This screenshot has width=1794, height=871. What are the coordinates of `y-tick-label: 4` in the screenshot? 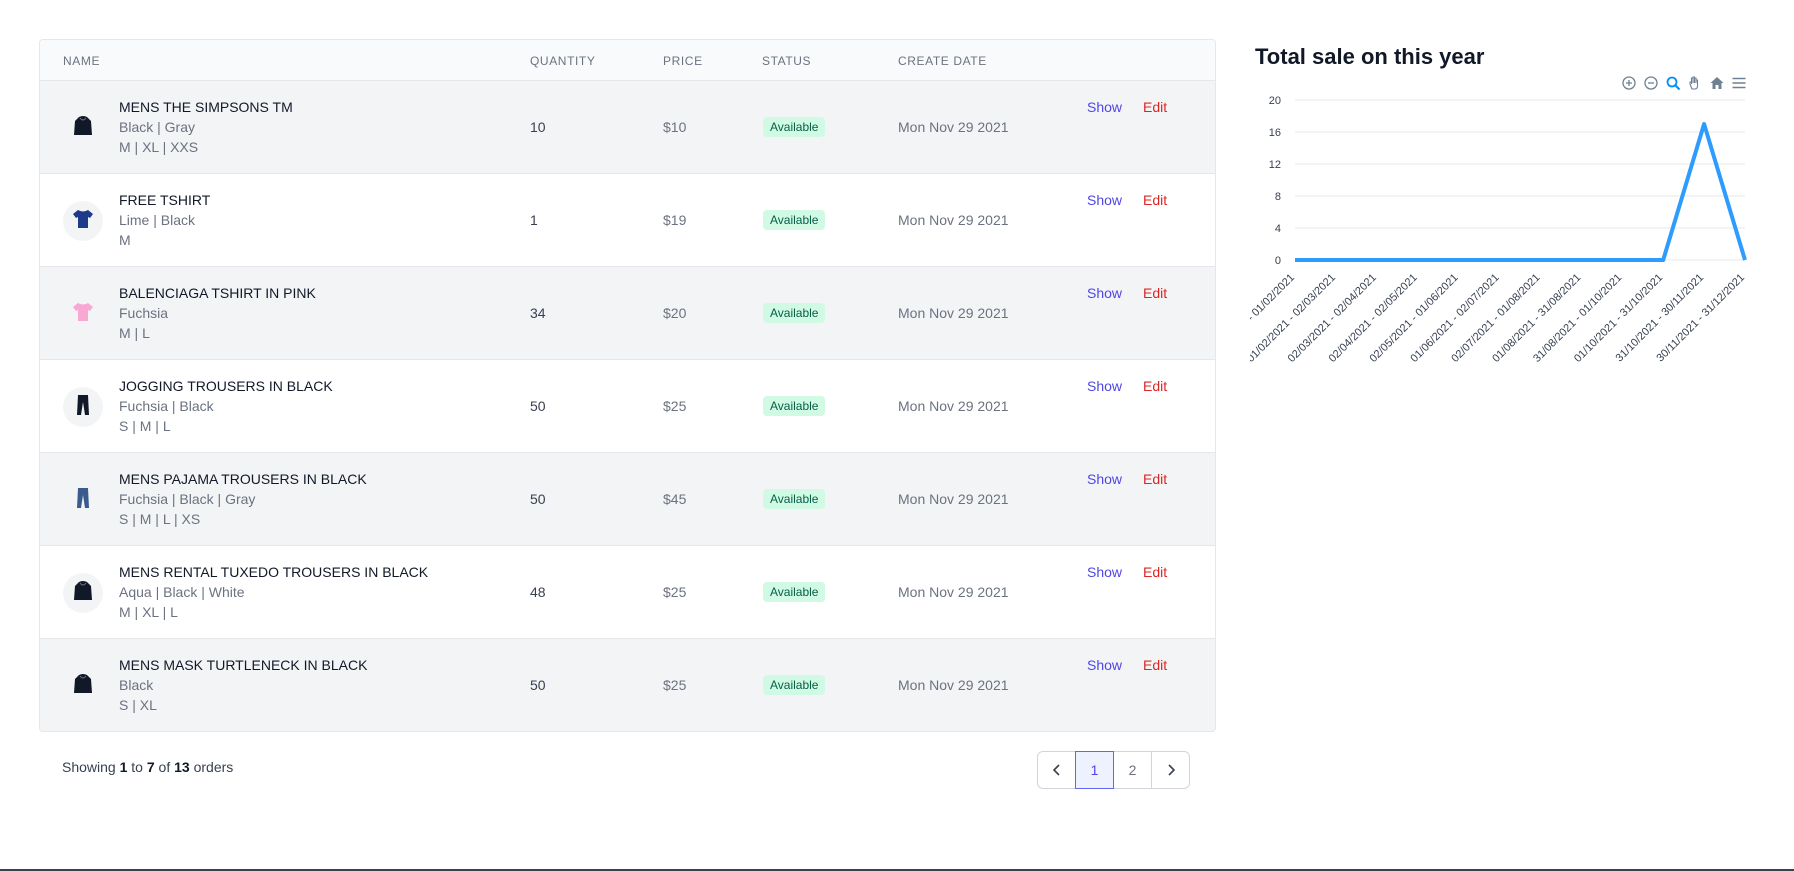 It's located at (1278, 229).